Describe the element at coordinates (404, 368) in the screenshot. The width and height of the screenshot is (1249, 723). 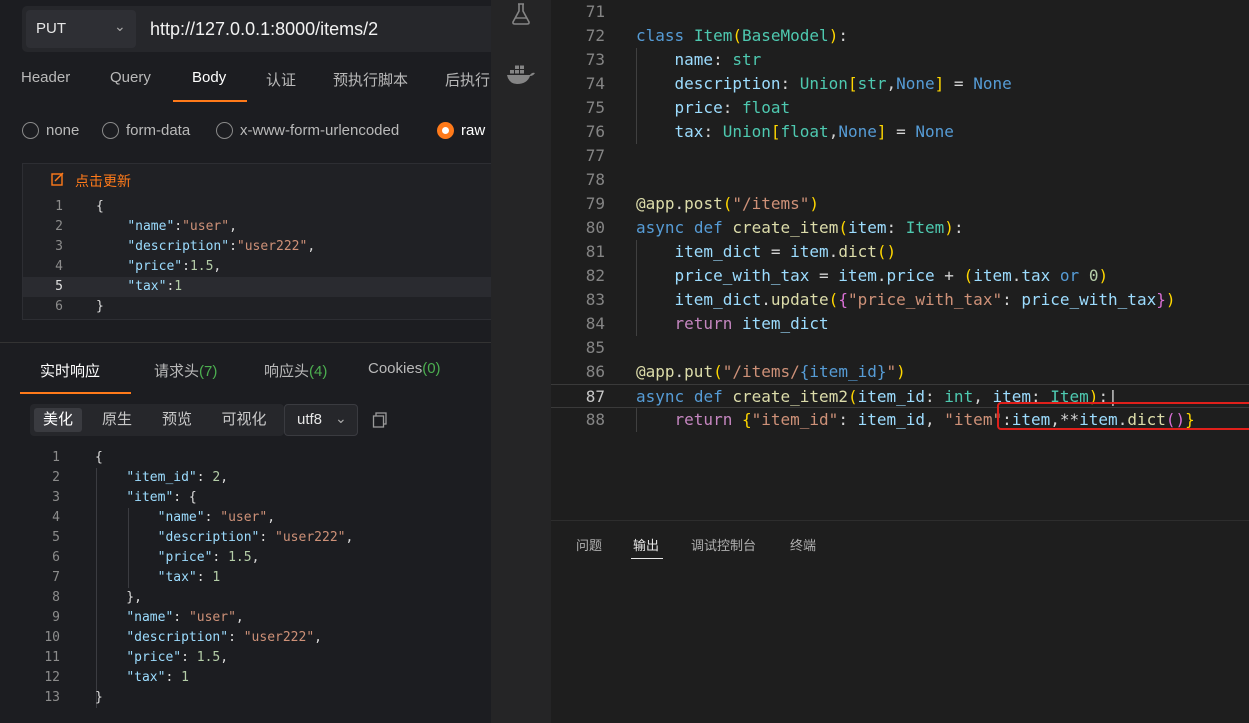
I see `tab-cookies: Cookies(0)` at that location.